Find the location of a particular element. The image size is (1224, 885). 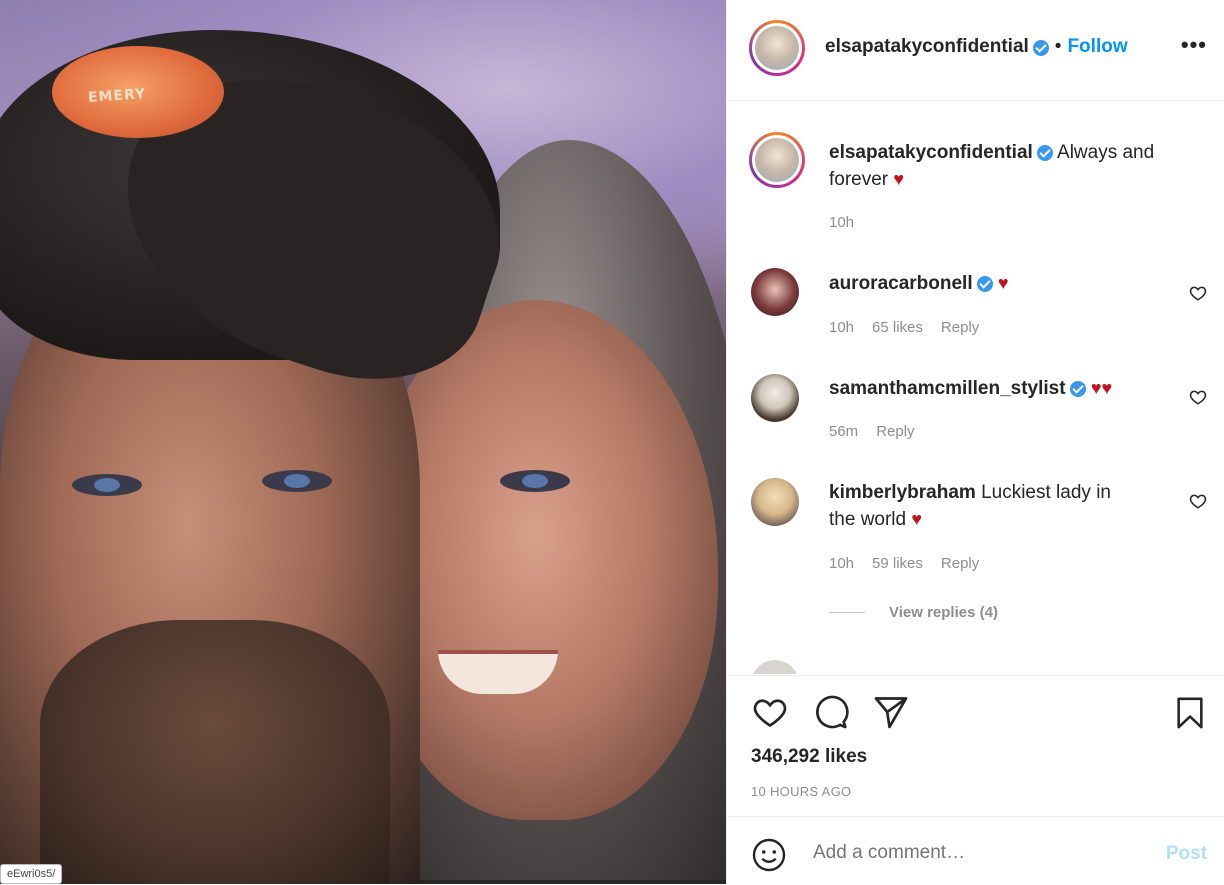

comment-meta: 10h 65 likes Reply is located at coordinates (913, 327).